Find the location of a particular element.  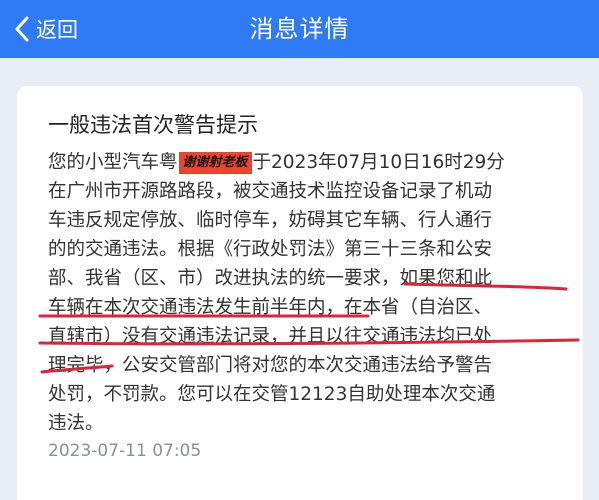

top-bar: 返回 消息详情 is located at coordinates (299, 29).